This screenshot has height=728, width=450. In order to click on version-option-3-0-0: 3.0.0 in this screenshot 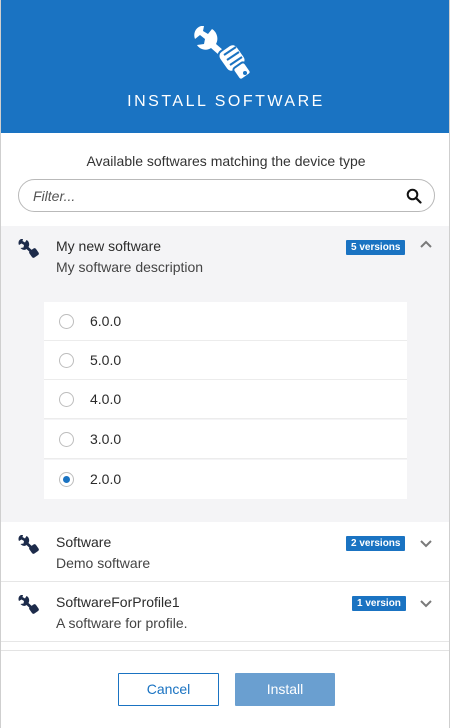, I will do `click(225, 439)`.